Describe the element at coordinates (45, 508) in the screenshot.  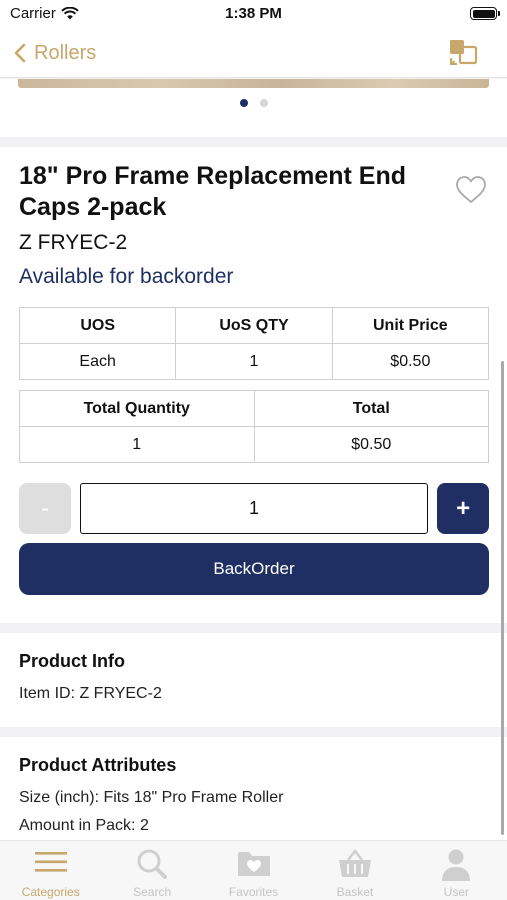
I see `decrease-quantity-button: -` at that location.